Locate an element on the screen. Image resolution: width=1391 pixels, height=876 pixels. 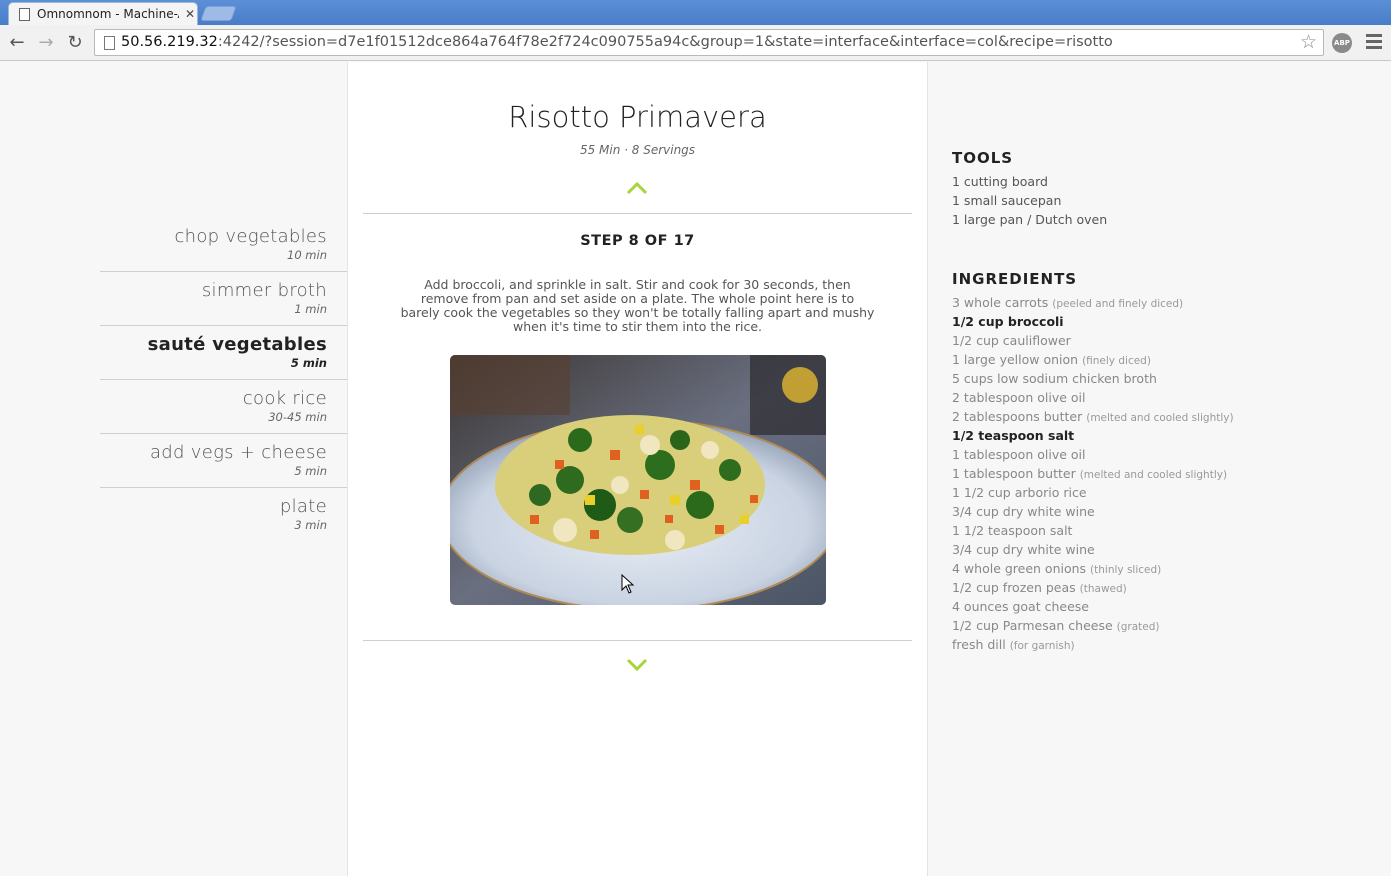
ingredient-text: 1/2 cup broccoli is located at coordinates (1008, 321).